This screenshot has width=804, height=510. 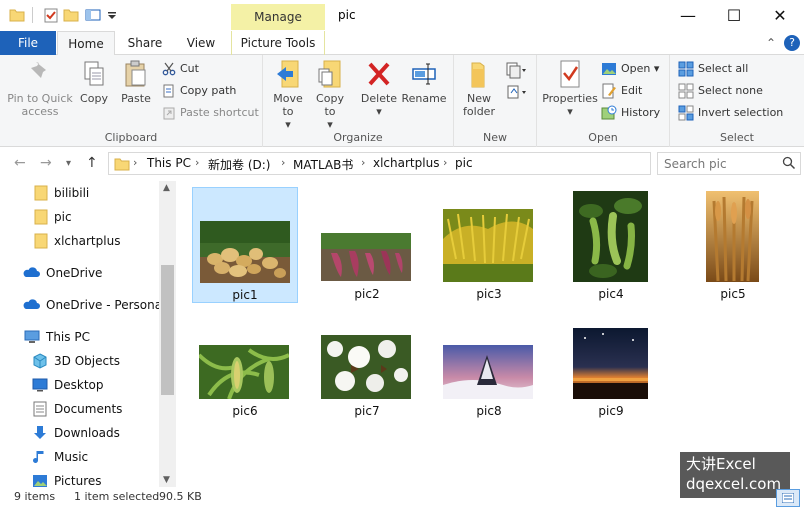 I want to click on invert-selection-button: Invert selection, so click(x=730, y=113).